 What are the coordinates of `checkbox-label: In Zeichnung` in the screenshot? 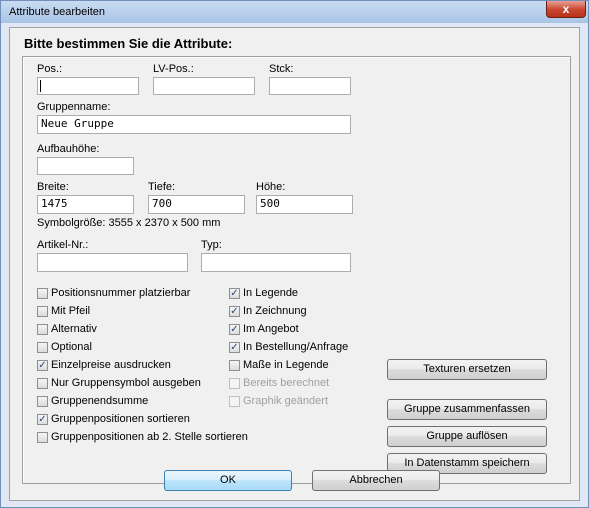 It's located at (275, 311).